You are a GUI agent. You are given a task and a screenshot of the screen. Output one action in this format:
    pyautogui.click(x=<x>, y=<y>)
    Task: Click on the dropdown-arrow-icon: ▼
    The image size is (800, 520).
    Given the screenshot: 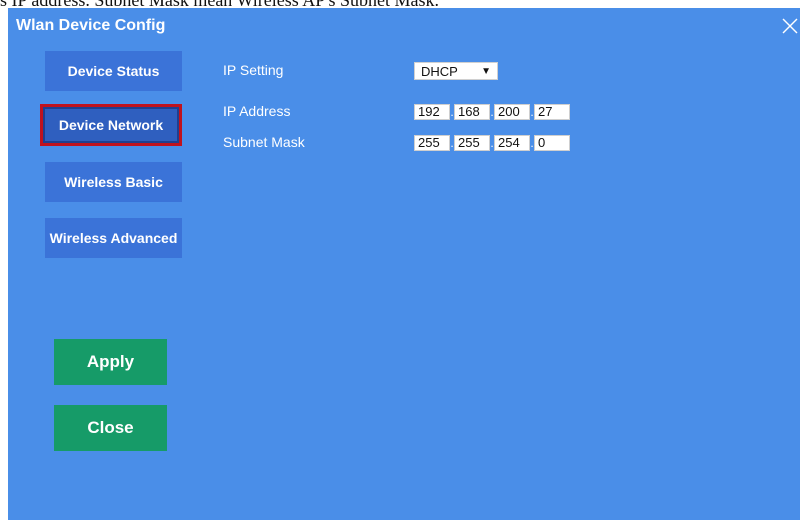 What is the action you would take?
    pyautogui.click(x=486, y=71)
    